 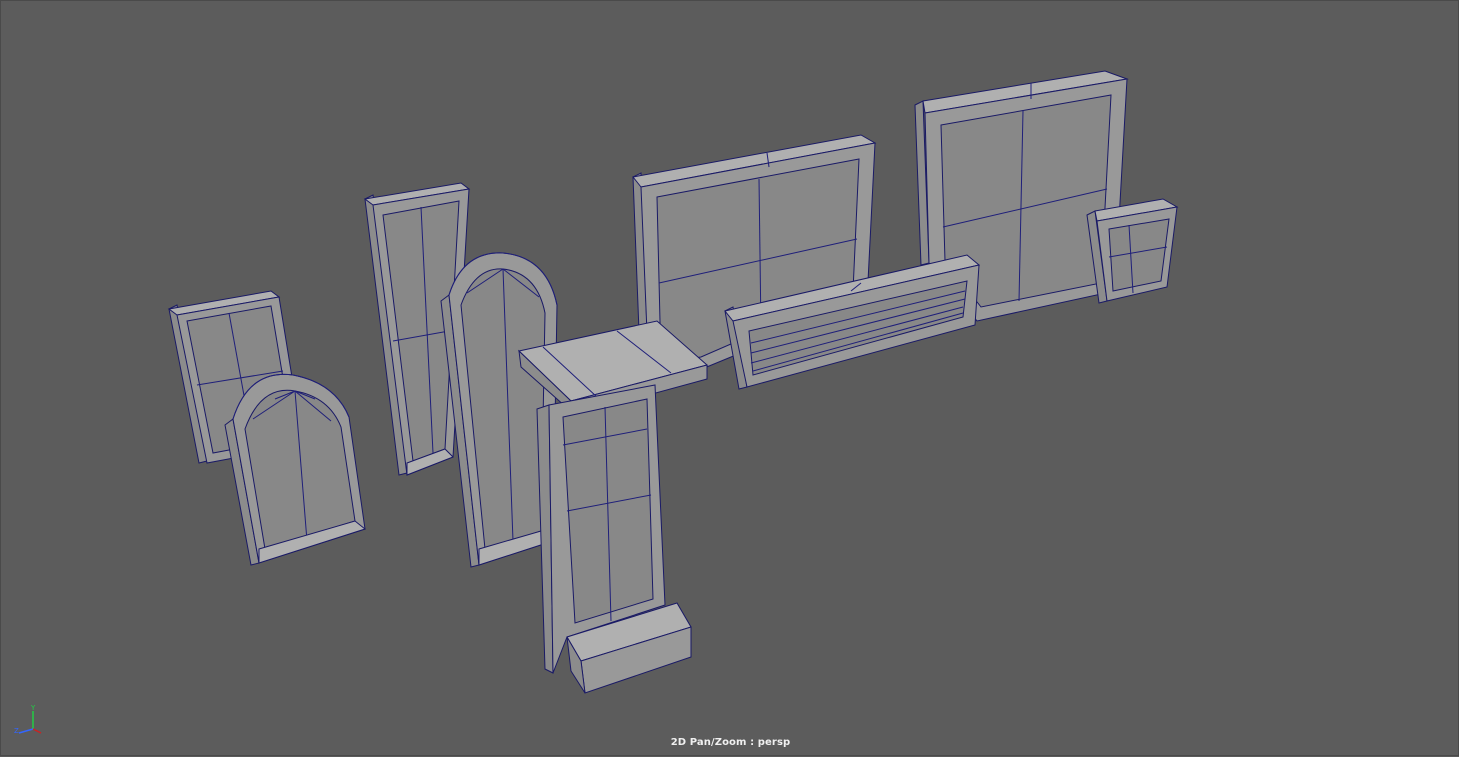 I want to click on axis-gizmo-icon: Y Z, so click(x=28, y=719).